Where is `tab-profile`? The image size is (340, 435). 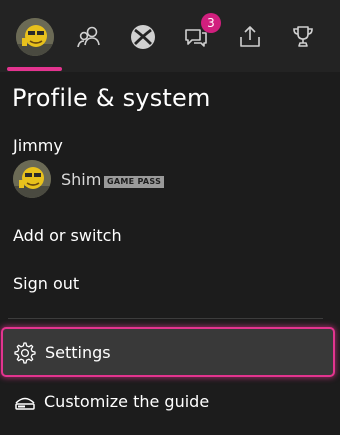 tab-profile is located at coordinates (35, 37).